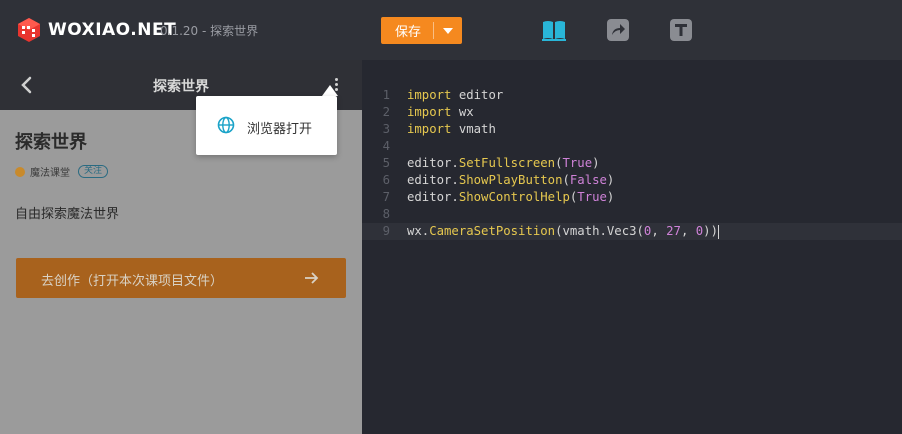  I want to click on code-text: import wx, so click(440, 112).